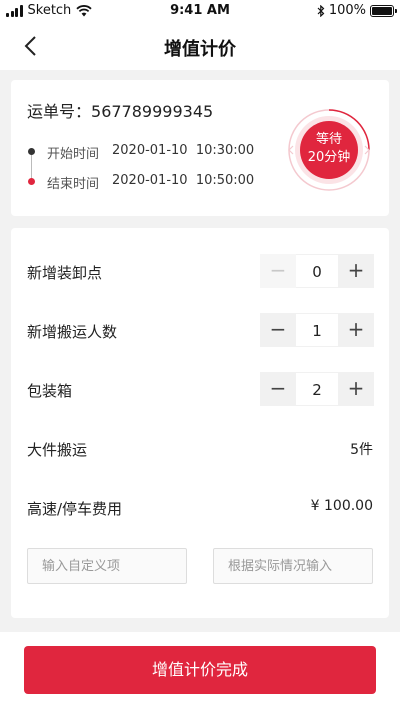 The width and height of the screenshot is (400, 710). I want to click on status-right: 100%, so click(357, 10).